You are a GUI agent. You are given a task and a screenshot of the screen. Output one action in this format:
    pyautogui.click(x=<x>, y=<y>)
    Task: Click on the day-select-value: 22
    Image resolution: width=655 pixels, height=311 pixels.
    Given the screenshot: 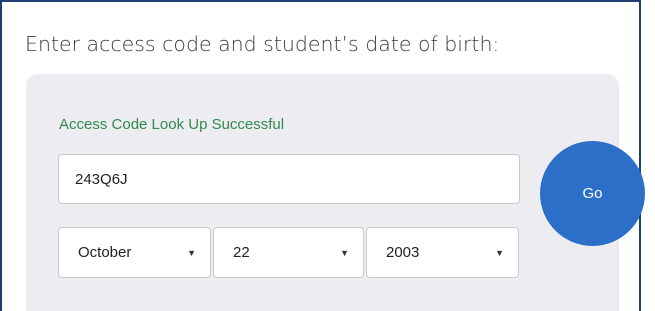 What is the action you would take?
    pyautogui.click(x=241, y=252)
    